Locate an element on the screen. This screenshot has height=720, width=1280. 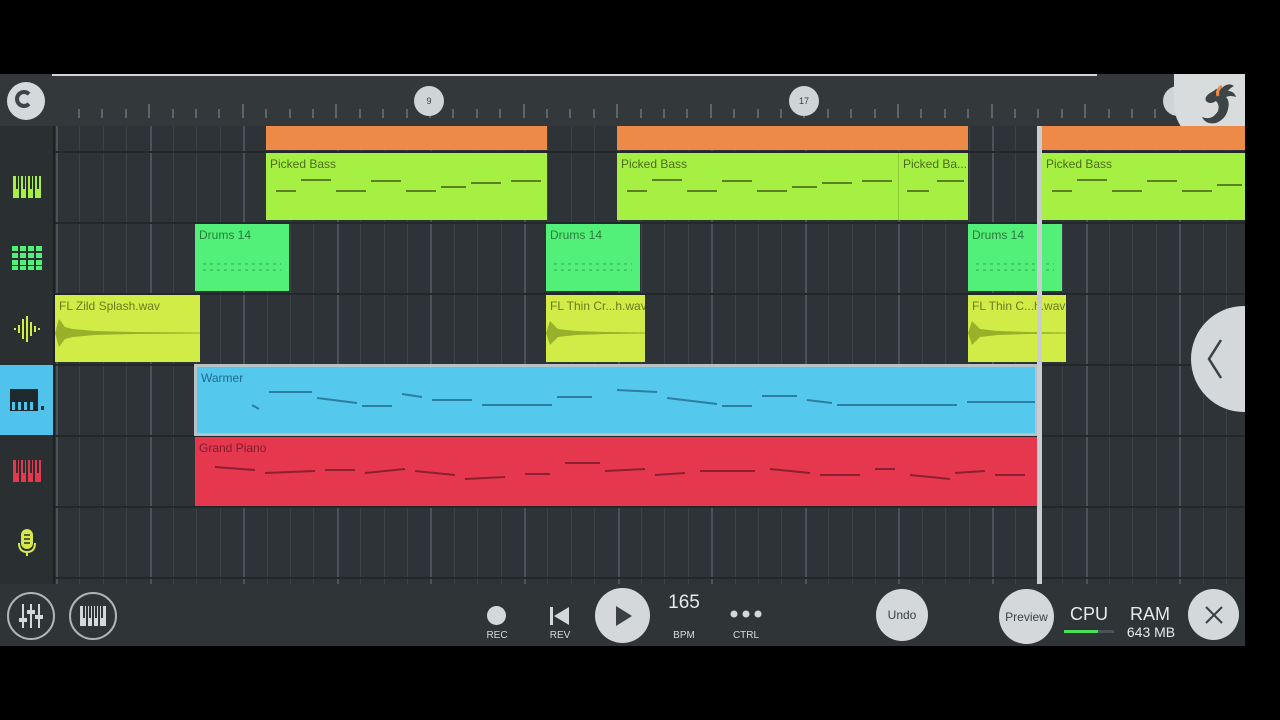
bpm-label: BPM is located at coordinates (684, 635).